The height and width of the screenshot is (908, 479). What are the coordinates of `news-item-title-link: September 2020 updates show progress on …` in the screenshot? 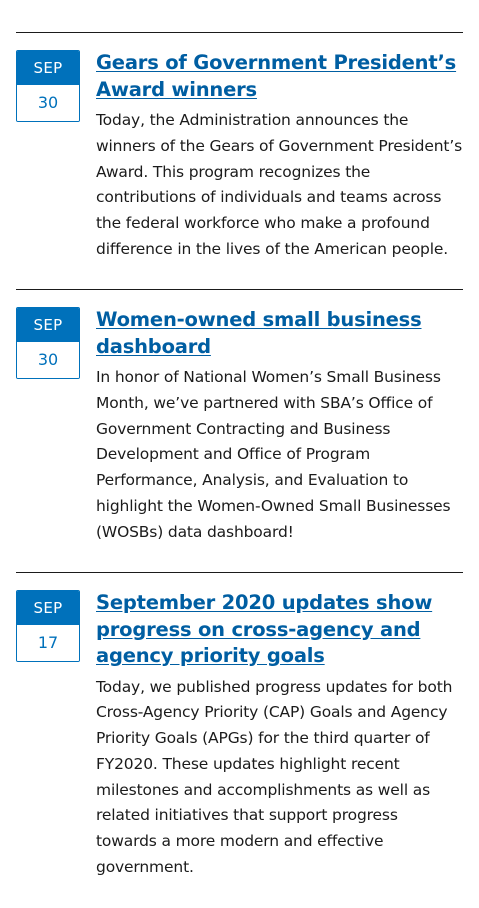 It's located at (279, 630).